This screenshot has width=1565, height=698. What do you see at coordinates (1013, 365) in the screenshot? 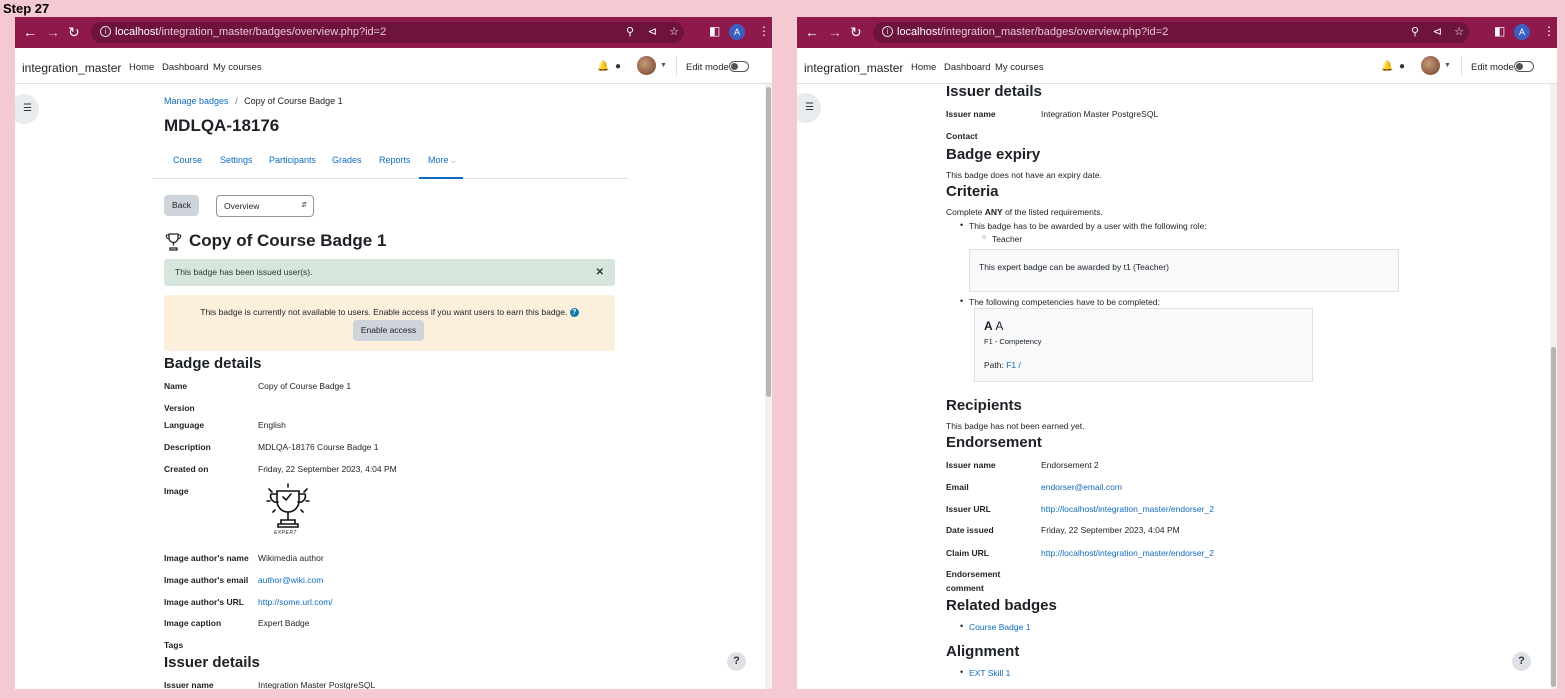
I see `competency-path-link: F1 /` at bounding box center [1013, 365].